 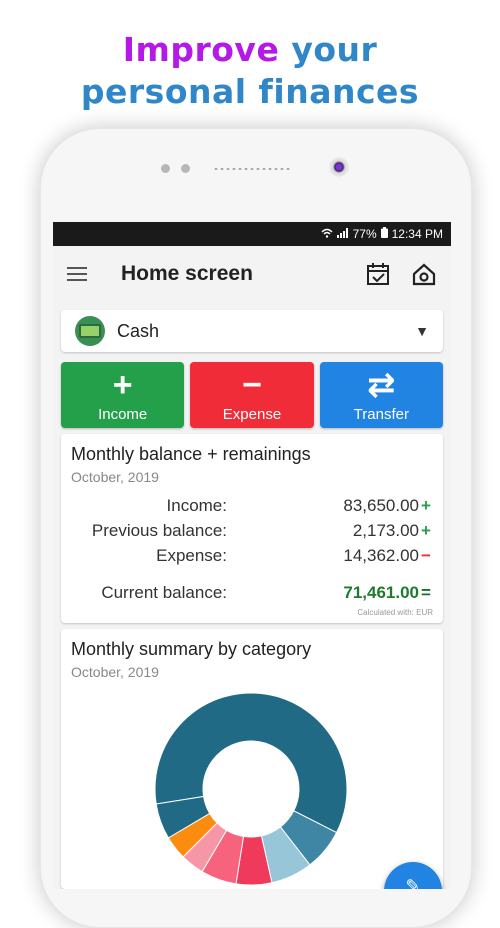 What do you see at coordinates (328, 49) in the screenshot?
I see `headline-your: your` at bounding box center [328, 49].